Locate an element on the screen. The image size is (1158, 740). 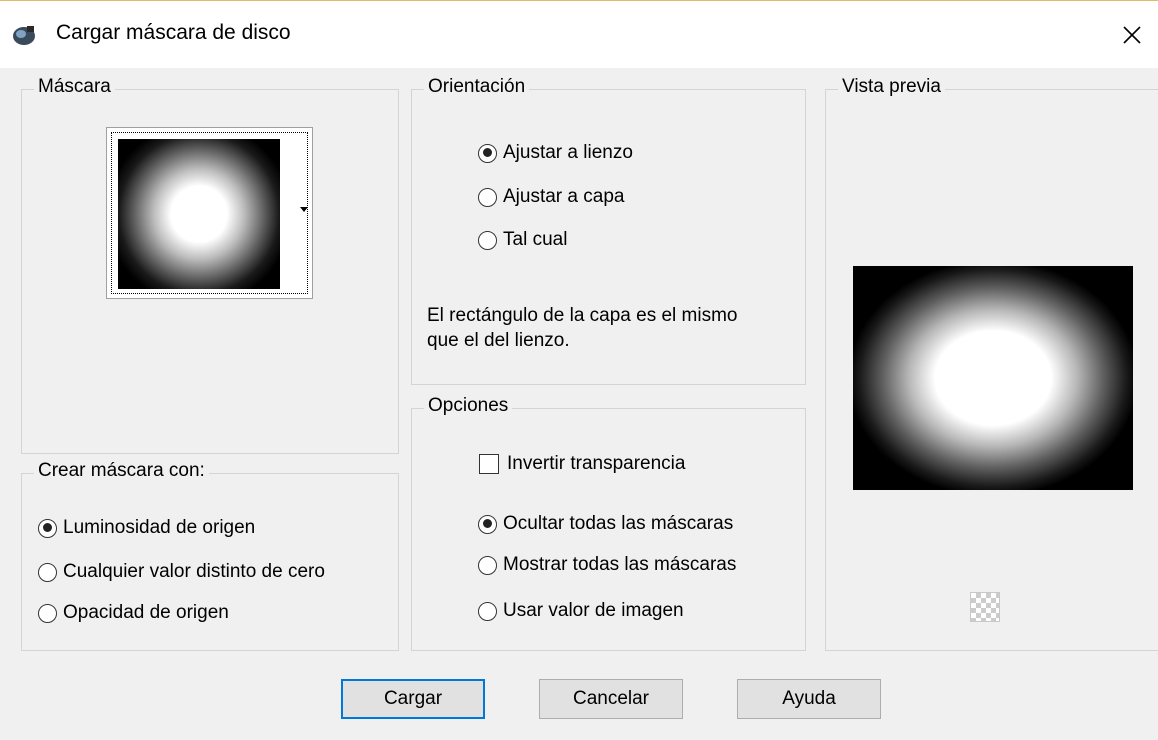
mask-thumbnail-frame is located at coordinates (209, 213).